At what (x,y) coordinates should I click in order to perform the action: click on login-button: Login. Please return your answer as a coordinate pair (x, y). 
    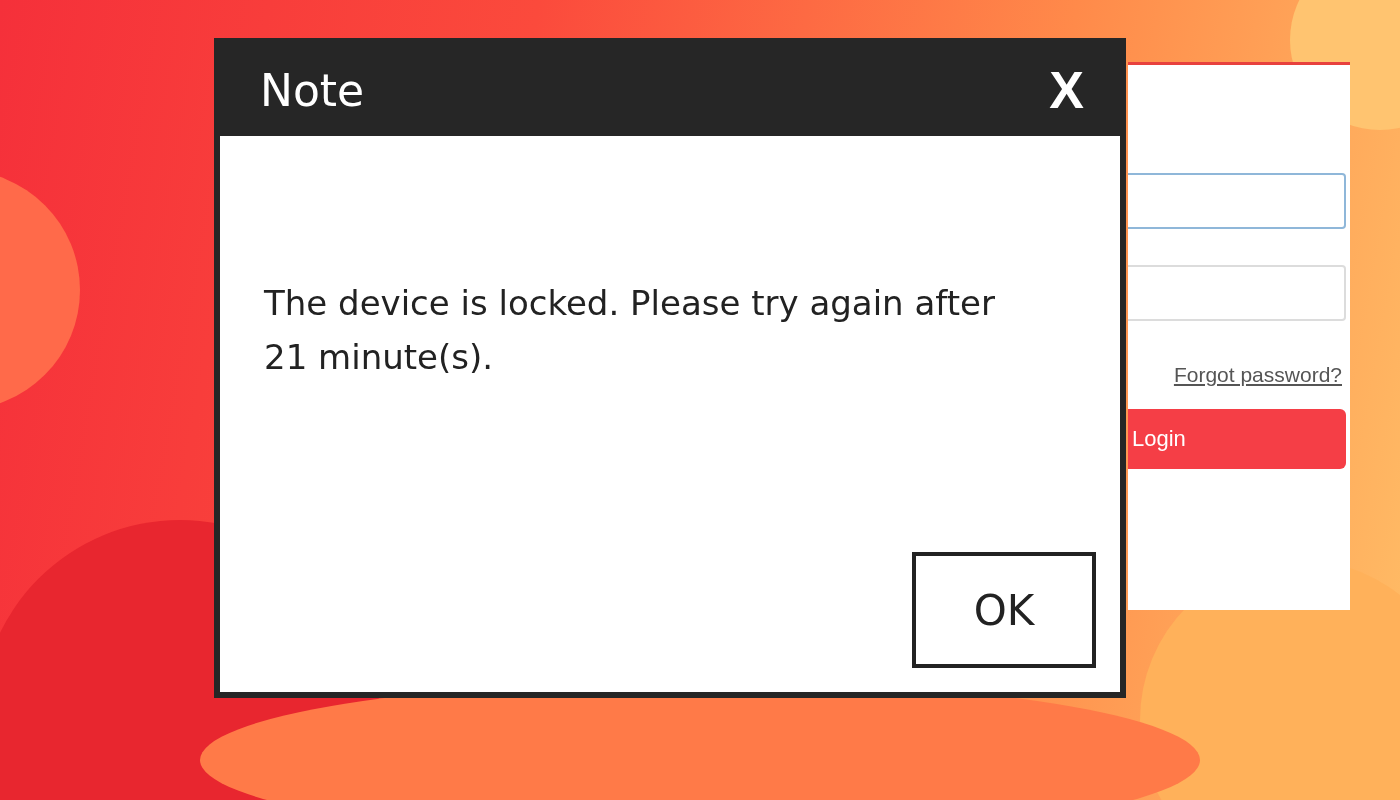
    Looking at the image, I should click on (1237, 439).